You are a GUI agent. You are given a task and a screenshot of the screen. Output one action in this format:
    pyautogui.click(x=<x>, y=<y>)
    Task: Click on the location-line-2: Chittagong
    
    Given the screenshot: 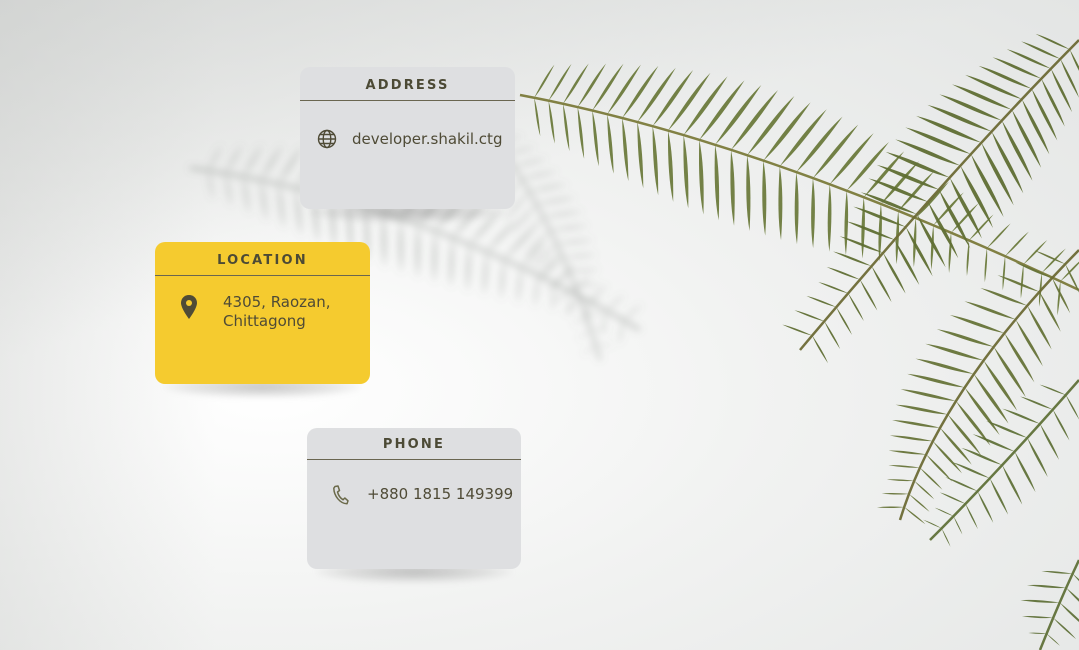 What is the action you would take?
    pyautogui.click(x=264, y=321)
    